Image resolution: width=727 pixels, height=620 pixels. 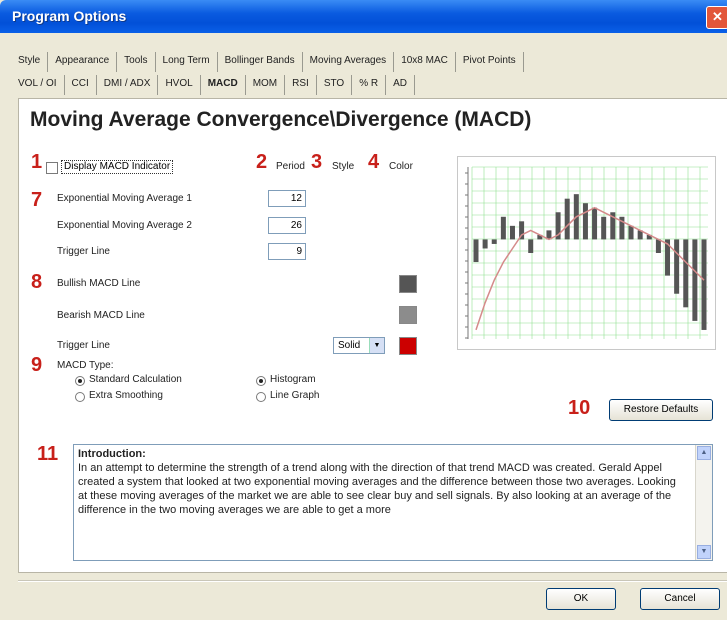 What do you see at coordinates (374, 162) in the screenshot?
I see `callout-4: 4` at bounding box center [374, 162].